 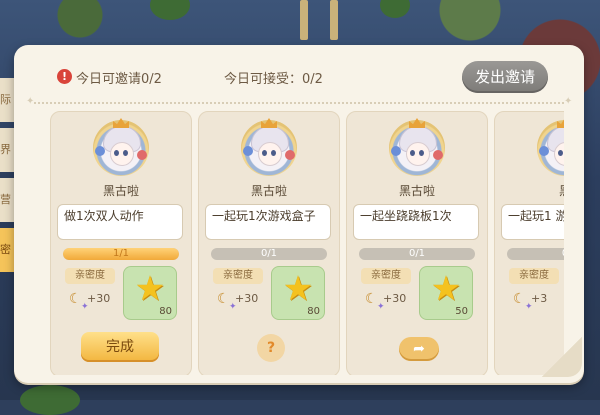 I want to click on progress-text: 0, so click(x=535, y=254).